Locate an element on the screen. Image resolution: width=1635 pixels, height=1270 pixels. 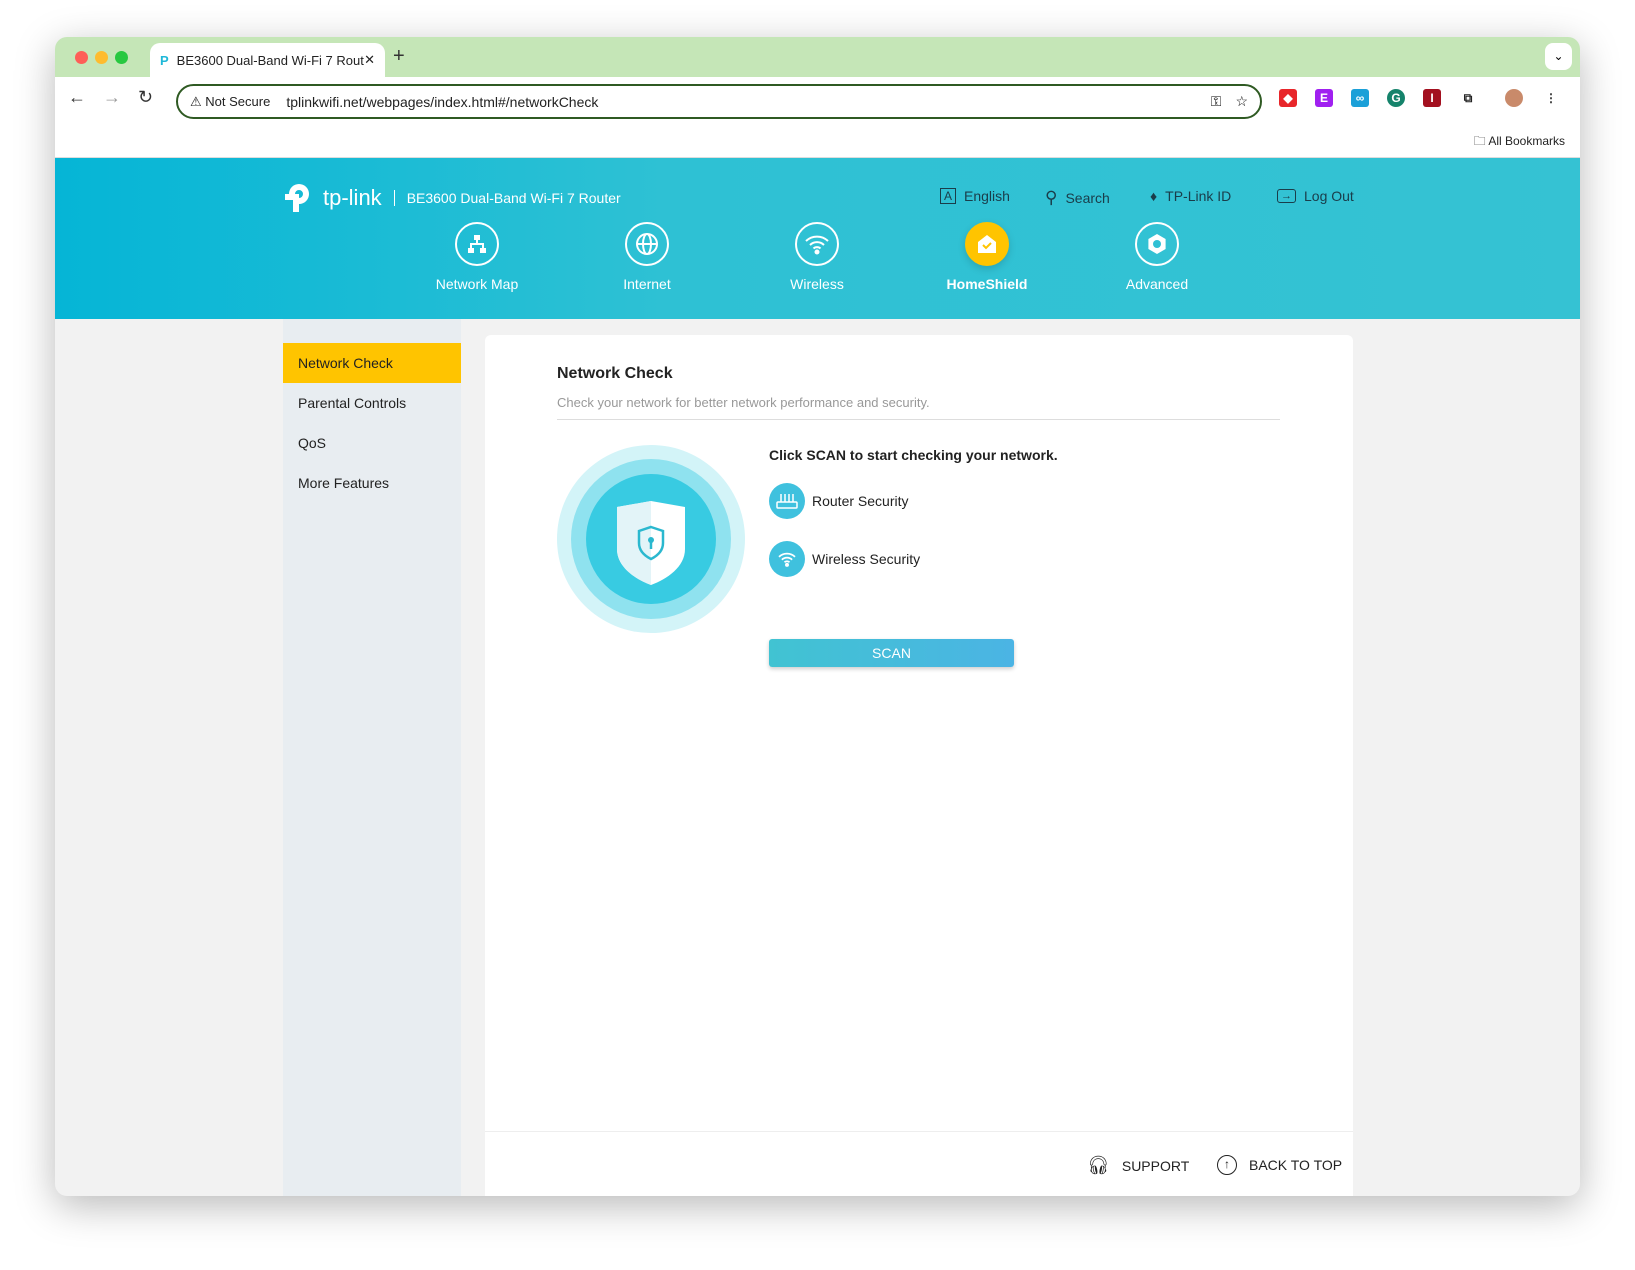
nav-label: Internet is located at coordinates (647, 284).